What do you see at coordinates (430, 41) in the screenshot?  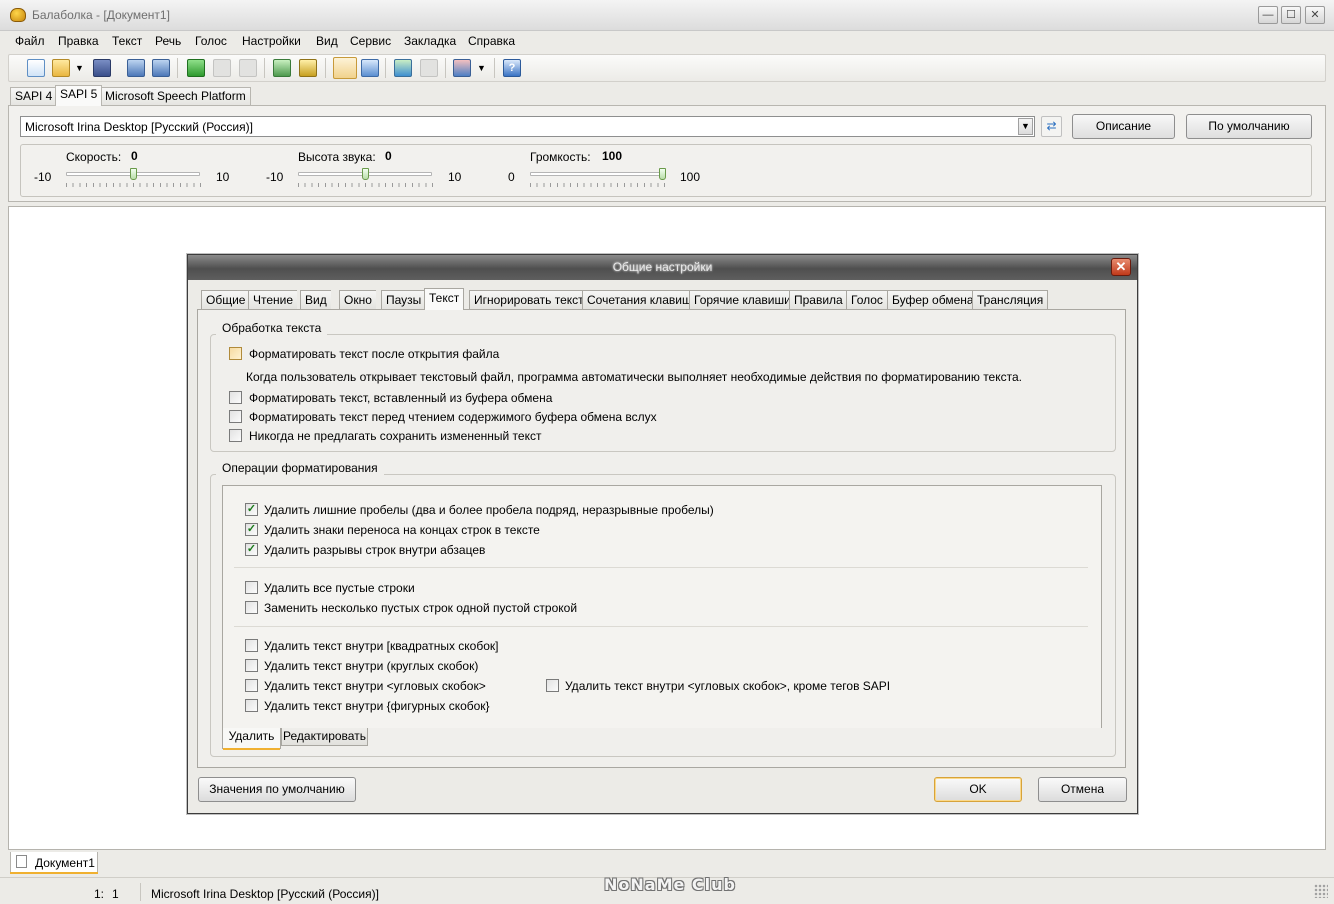 I see `menu-bookmark: Закладка` at bounding box center [430, 41].